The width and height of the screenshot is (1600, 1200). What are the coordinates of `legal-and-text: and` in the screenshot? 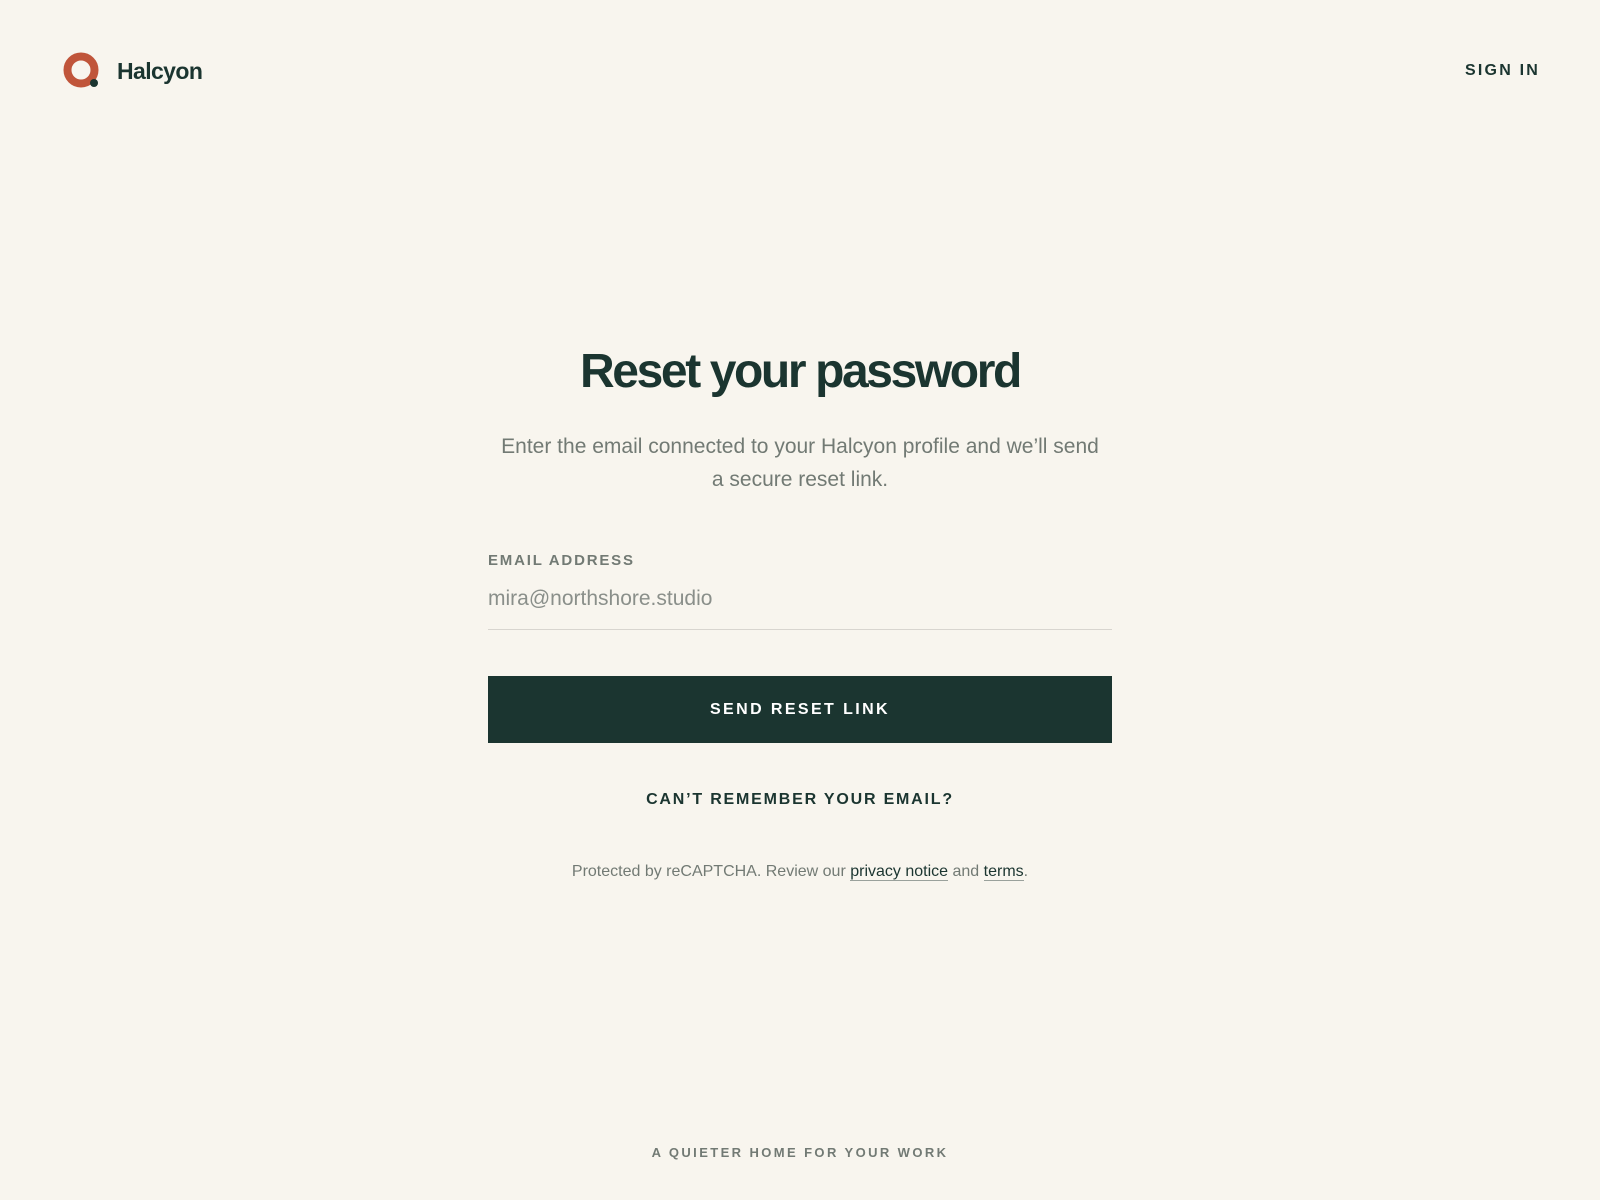 It's located at (966, 871).